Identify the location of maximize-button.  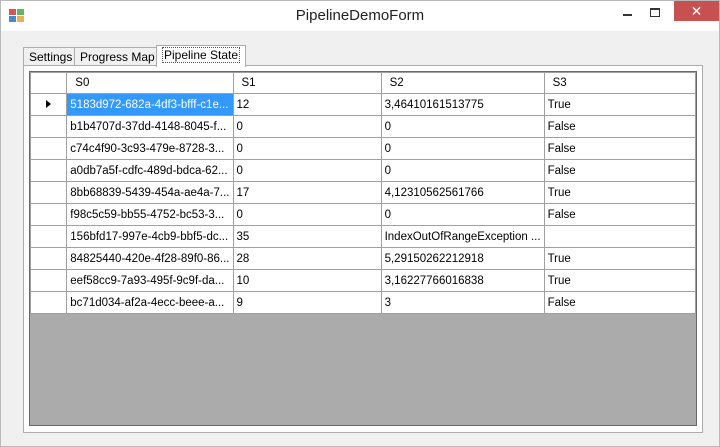
(655, 12).